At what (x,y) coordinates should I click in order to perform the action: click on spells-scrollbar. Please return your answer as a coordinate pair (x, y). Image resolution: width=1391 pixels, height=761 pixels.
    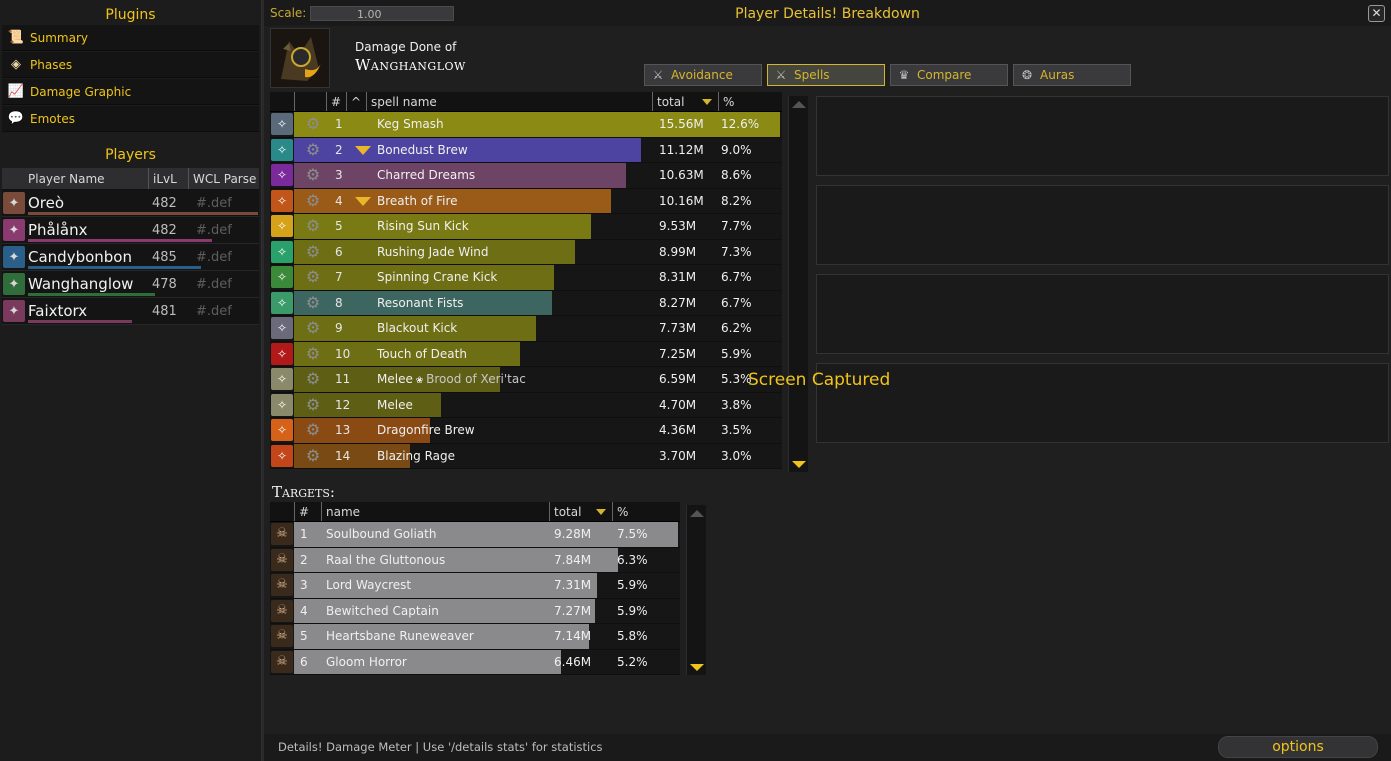
    Looking at the image, I should click on (798, 284).